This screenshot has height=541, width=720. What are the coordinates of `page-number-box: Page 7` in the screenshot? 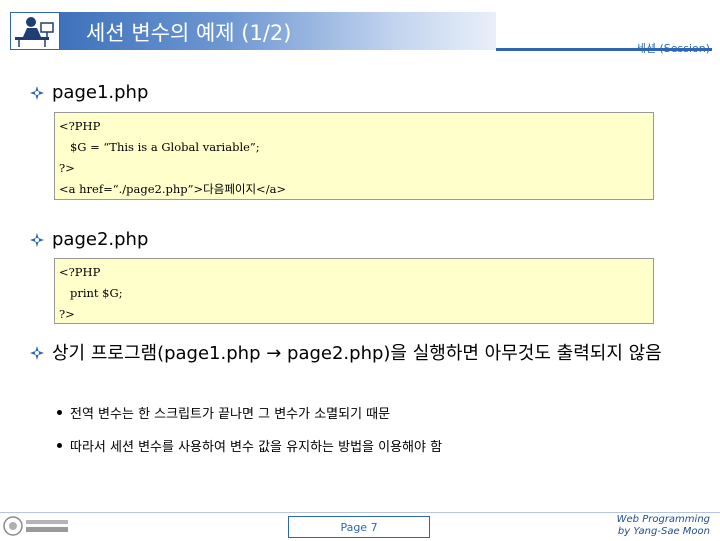 It's located at (359, 527).